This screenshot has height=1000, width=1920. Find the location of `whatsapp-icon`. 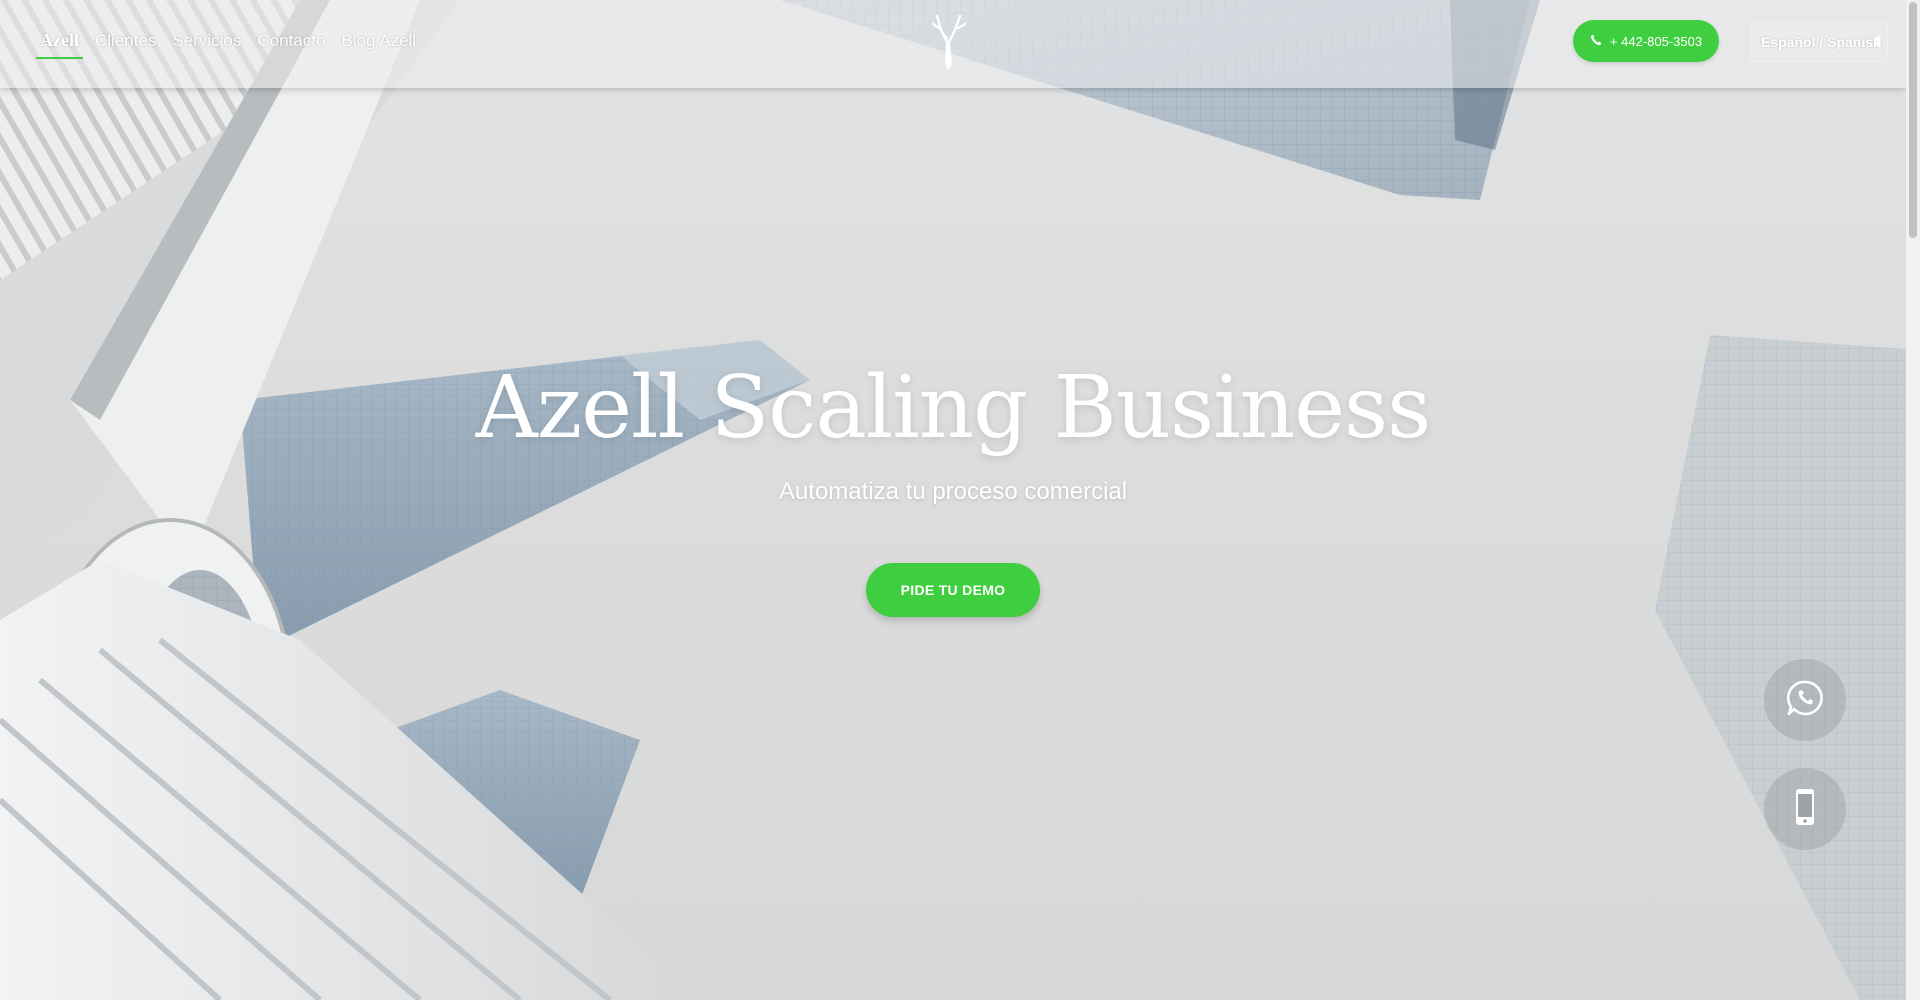

whatsapp-icon is located at coordinates (1805, 700).